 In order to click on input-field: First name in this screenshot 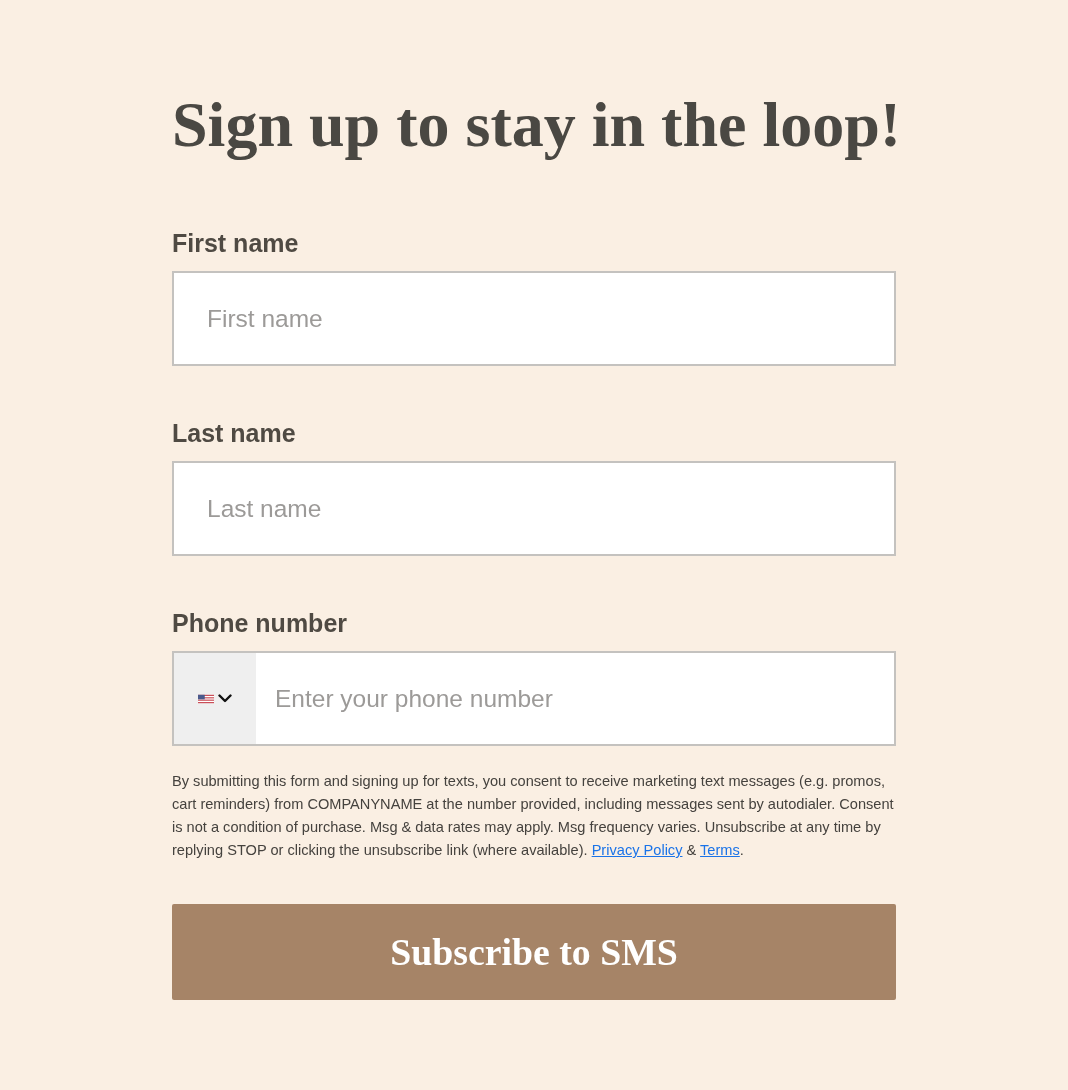, I will do `click(534, 318)`.